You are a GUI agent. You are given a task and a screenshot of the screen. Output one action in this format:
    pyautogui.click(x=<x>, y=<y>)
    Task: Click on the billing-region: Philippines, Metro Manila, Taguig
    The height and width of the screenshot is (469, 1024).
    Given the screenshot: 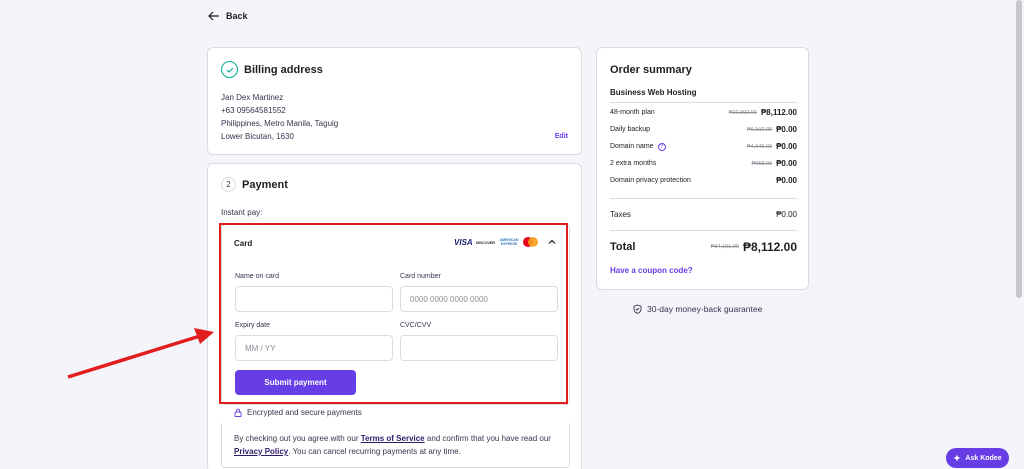 What is the action you would take?
    pyautogui.click(x=280, y=123)
    